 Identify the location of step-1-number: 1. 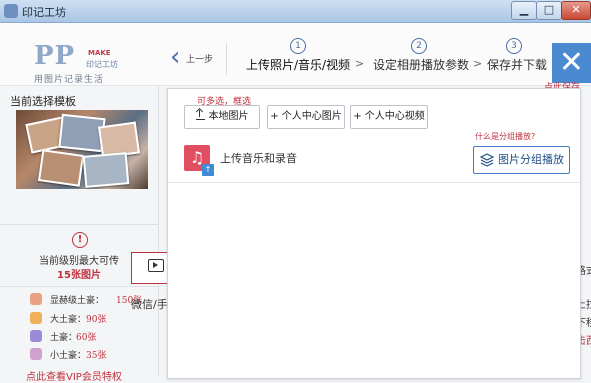
(298, 46).